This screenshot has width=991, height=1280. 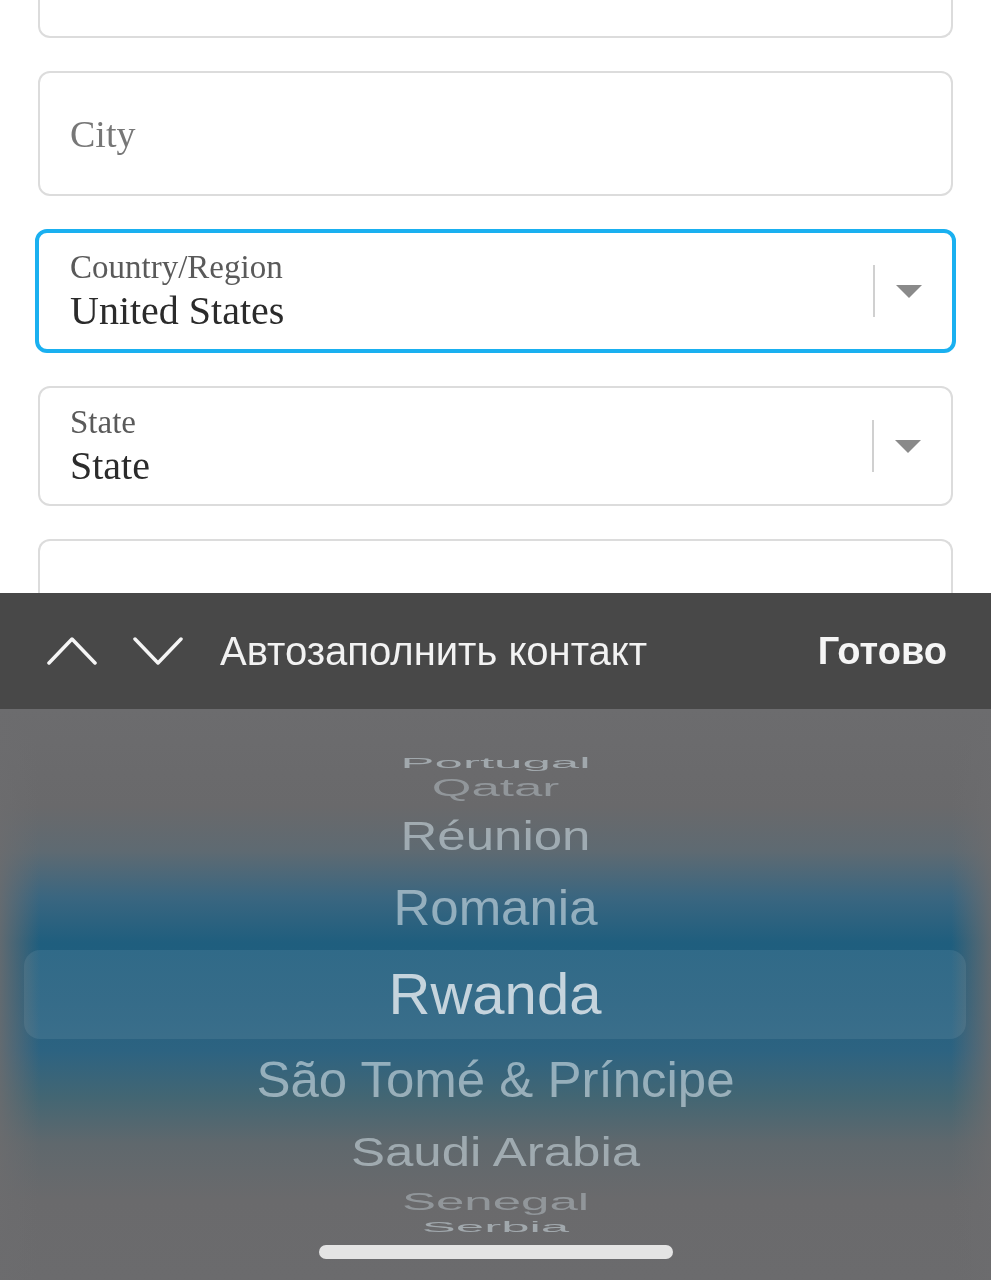 What do you see at coordinates (495, 763) in the screenshot?
I see `picker-option: Portugal` at bounding box center [495, 763].